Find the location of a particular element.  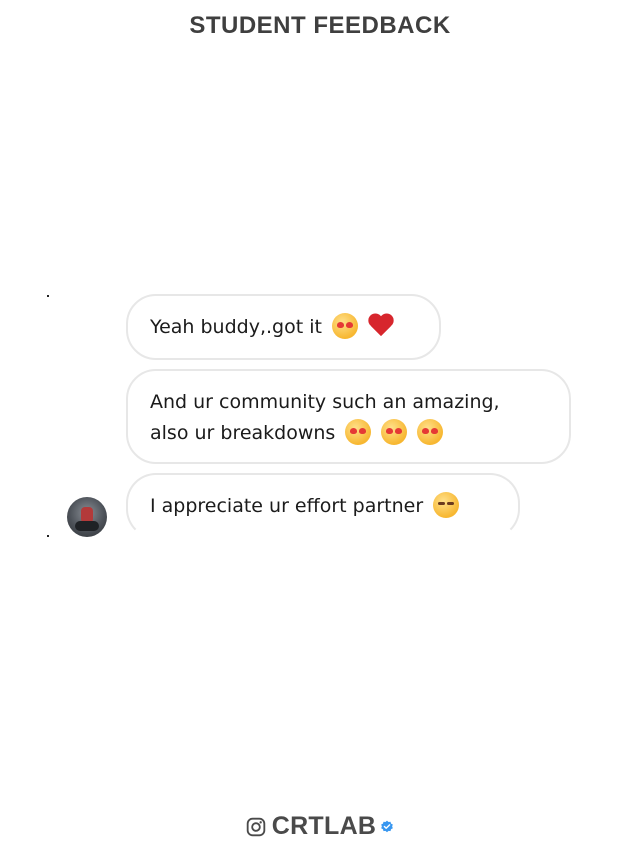

brand-name: CRTLAB is located at coordinates (324, 826).